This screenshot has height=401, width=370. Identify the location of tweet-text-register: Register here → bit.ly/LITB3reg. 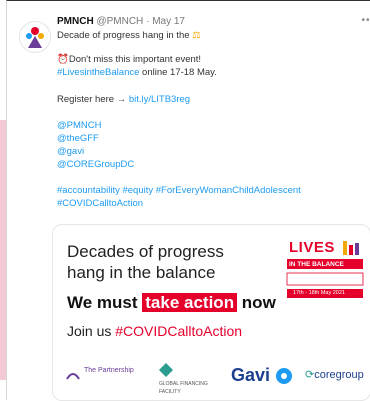
(123, 99).